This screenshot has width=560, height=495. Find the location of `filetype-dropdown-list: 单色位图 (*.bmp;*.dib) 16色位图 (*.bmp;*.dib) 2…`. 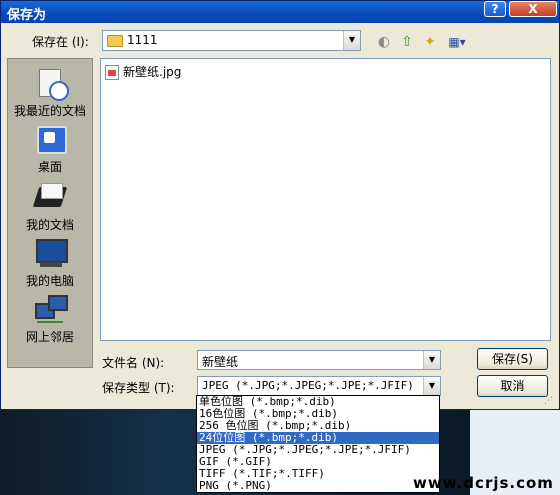

filetype-dropdown-list: 单色位图 (*.bmp;*.dib) 16色位图 (*.bmp;*.dib) 2… is located at coordinates (318, 444).